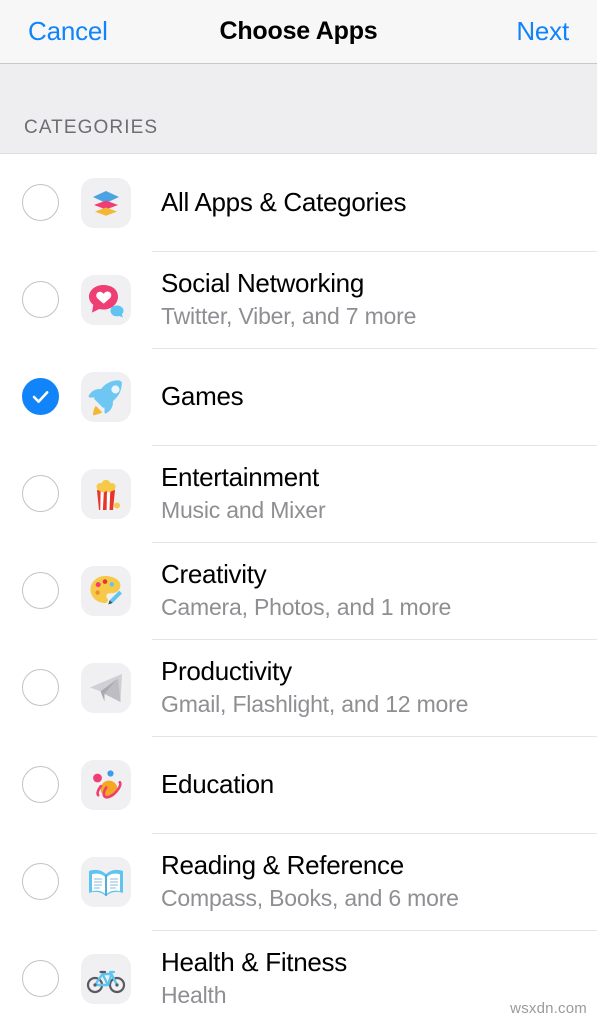  I want to click on category-title: Entertainment, so click(240, 477).